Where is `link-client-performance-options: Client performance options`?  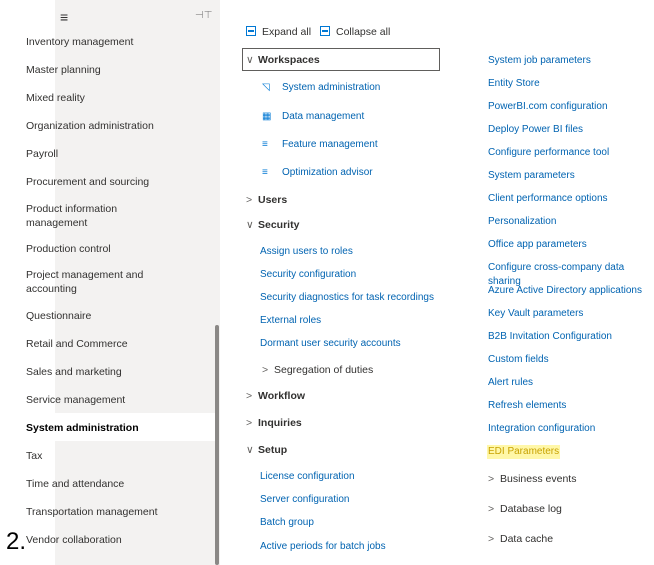 link-client-performance-options: Client performance options is located at coordinates (548, 199).